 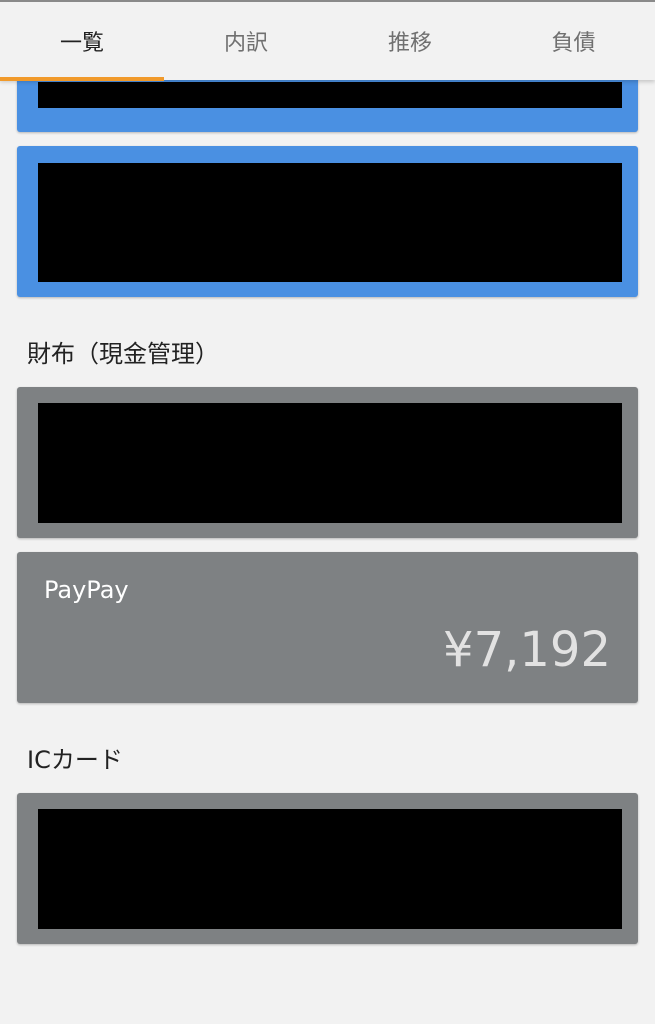 I want to click on section-heading-wallet: 財布（現金管理）, so click(x=123, y=354).